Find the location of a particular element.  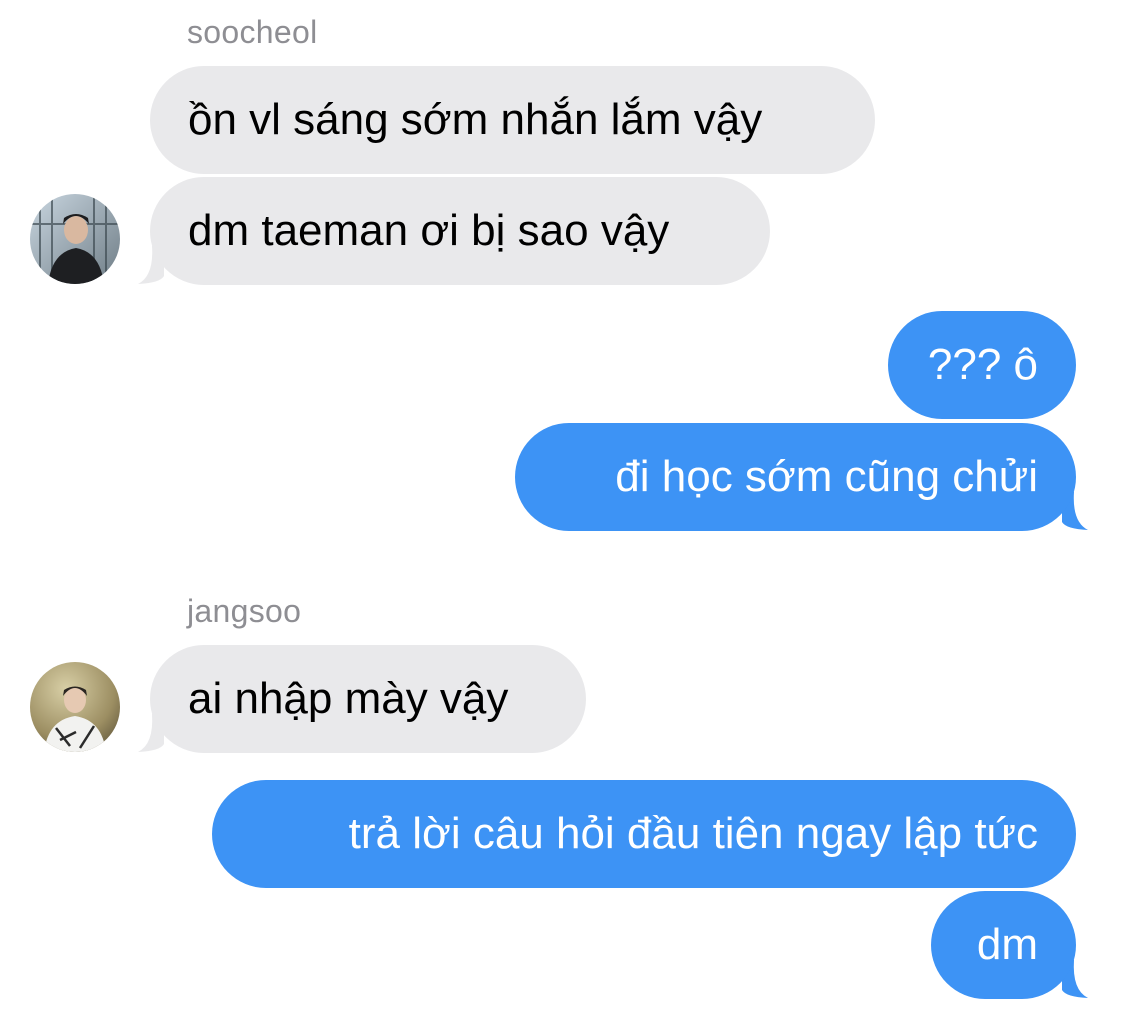

message-bubble-outgoing: ??? ô is located at coordinates (982, 365).